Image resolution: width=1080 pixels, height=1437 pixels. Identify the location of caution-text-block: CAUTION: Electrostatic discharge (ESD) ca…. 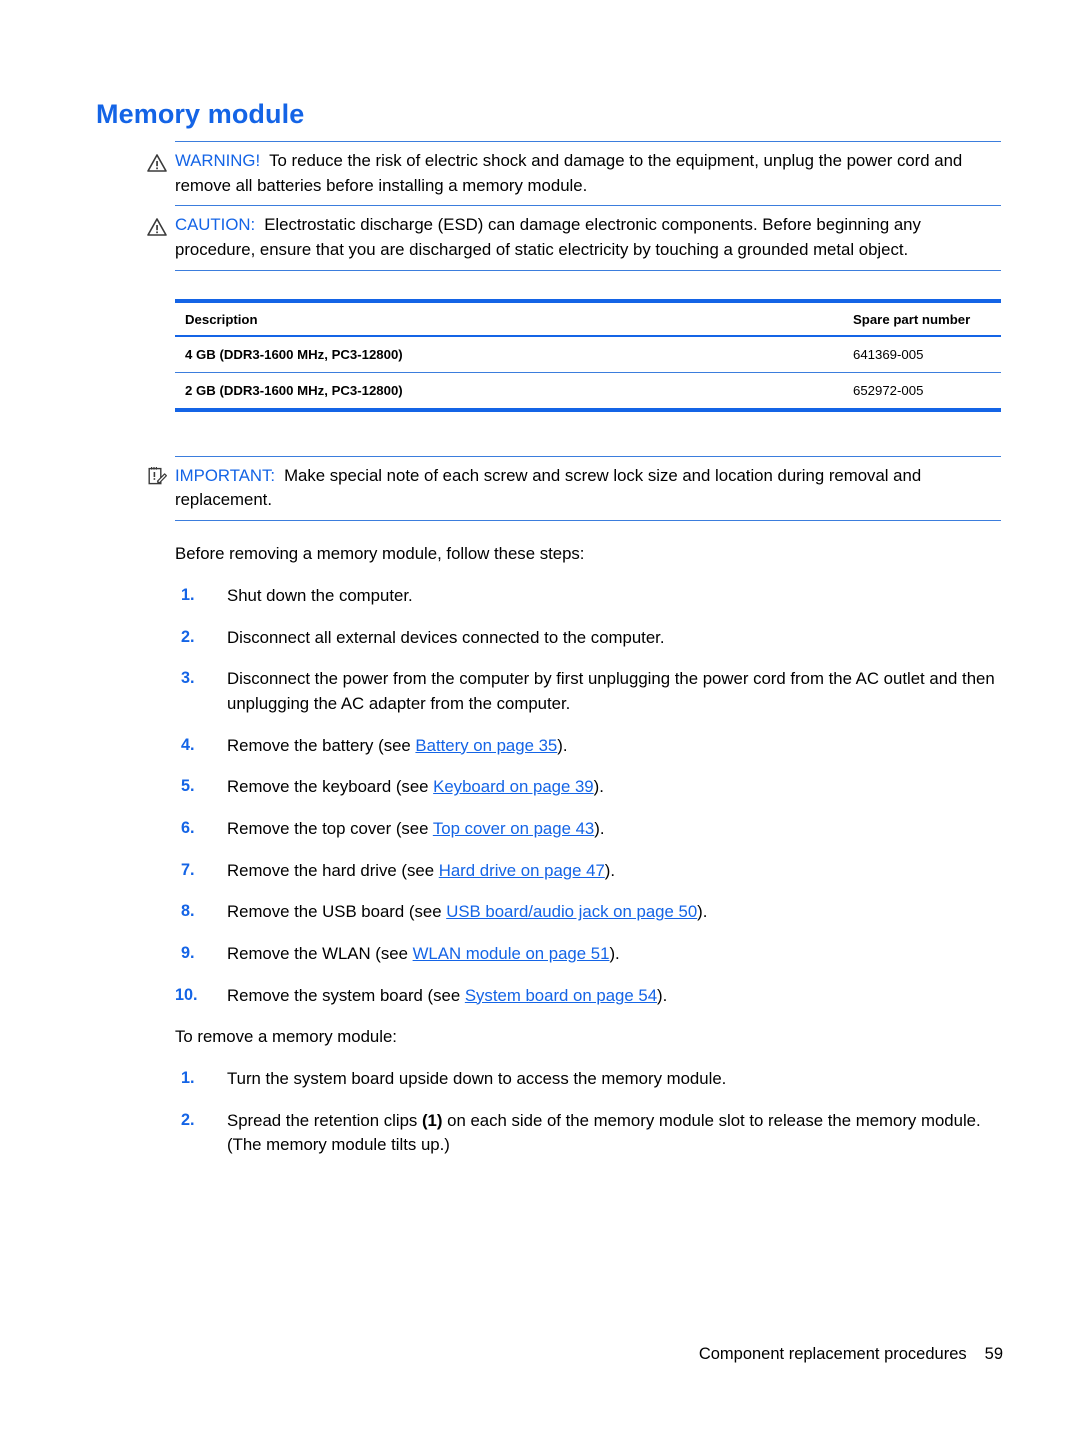
(588, 237).